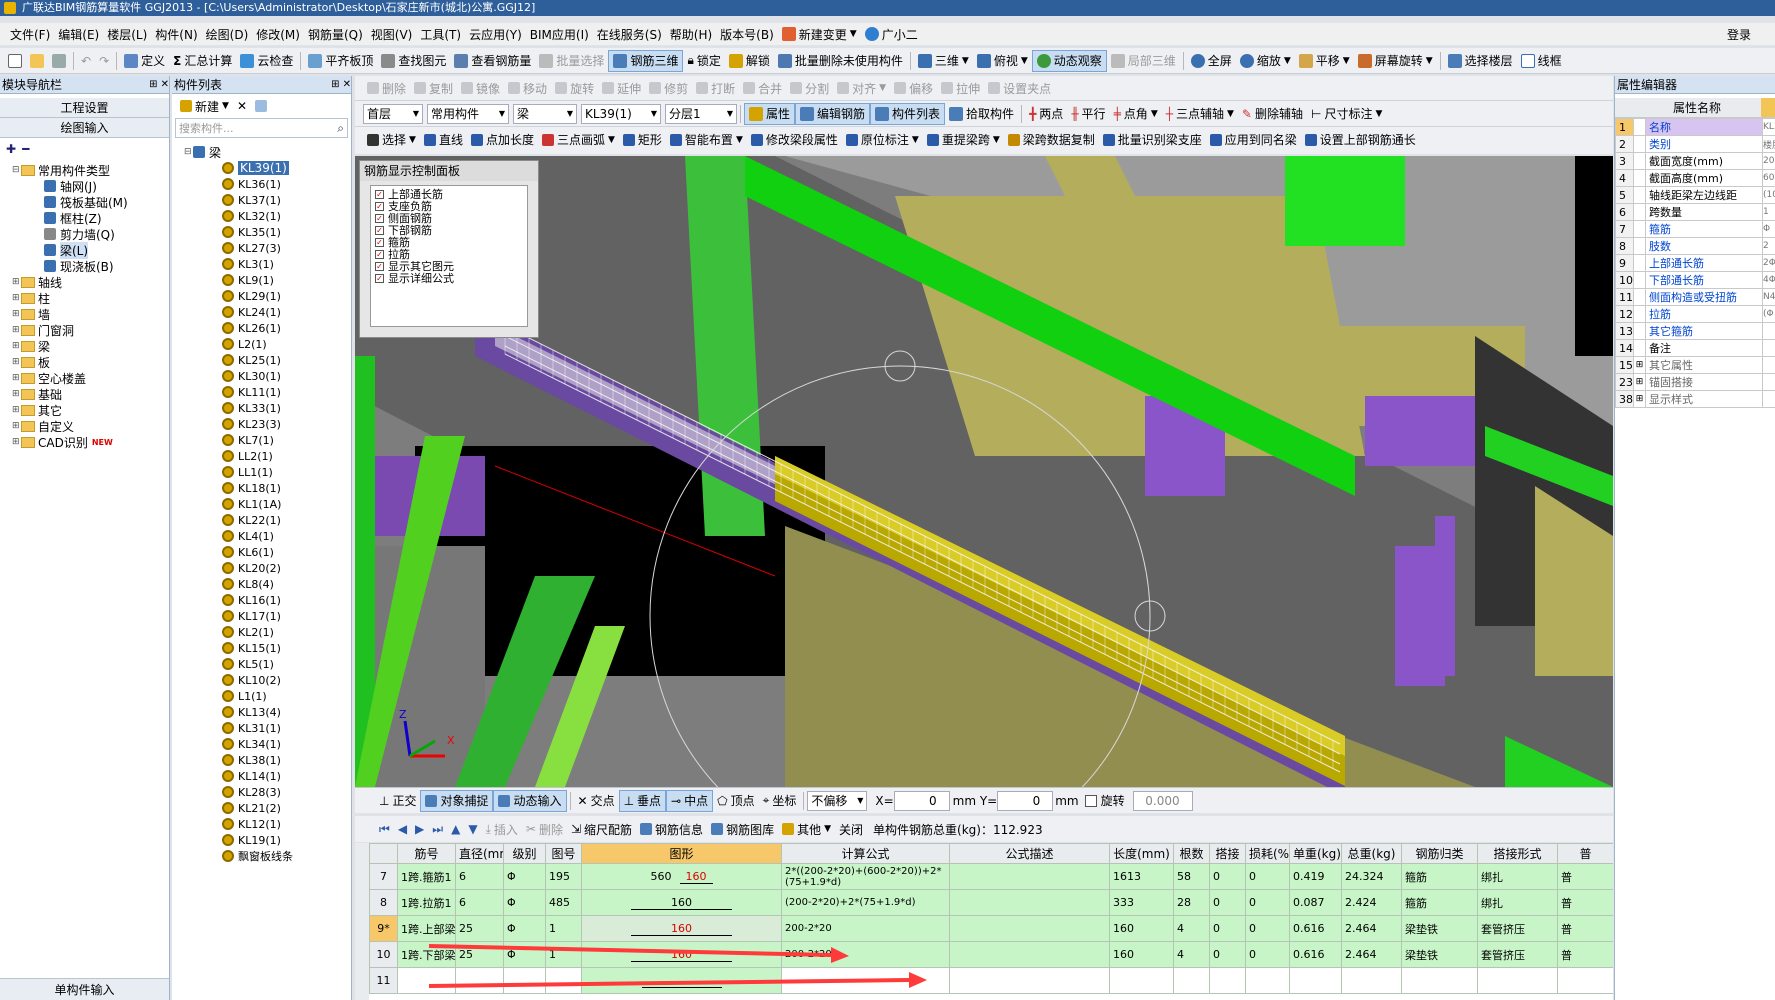  What do you see at coordinates (286, 200) in the screenshot?
I see `component-item: KL37(1)` at bounding box center [286, 200].